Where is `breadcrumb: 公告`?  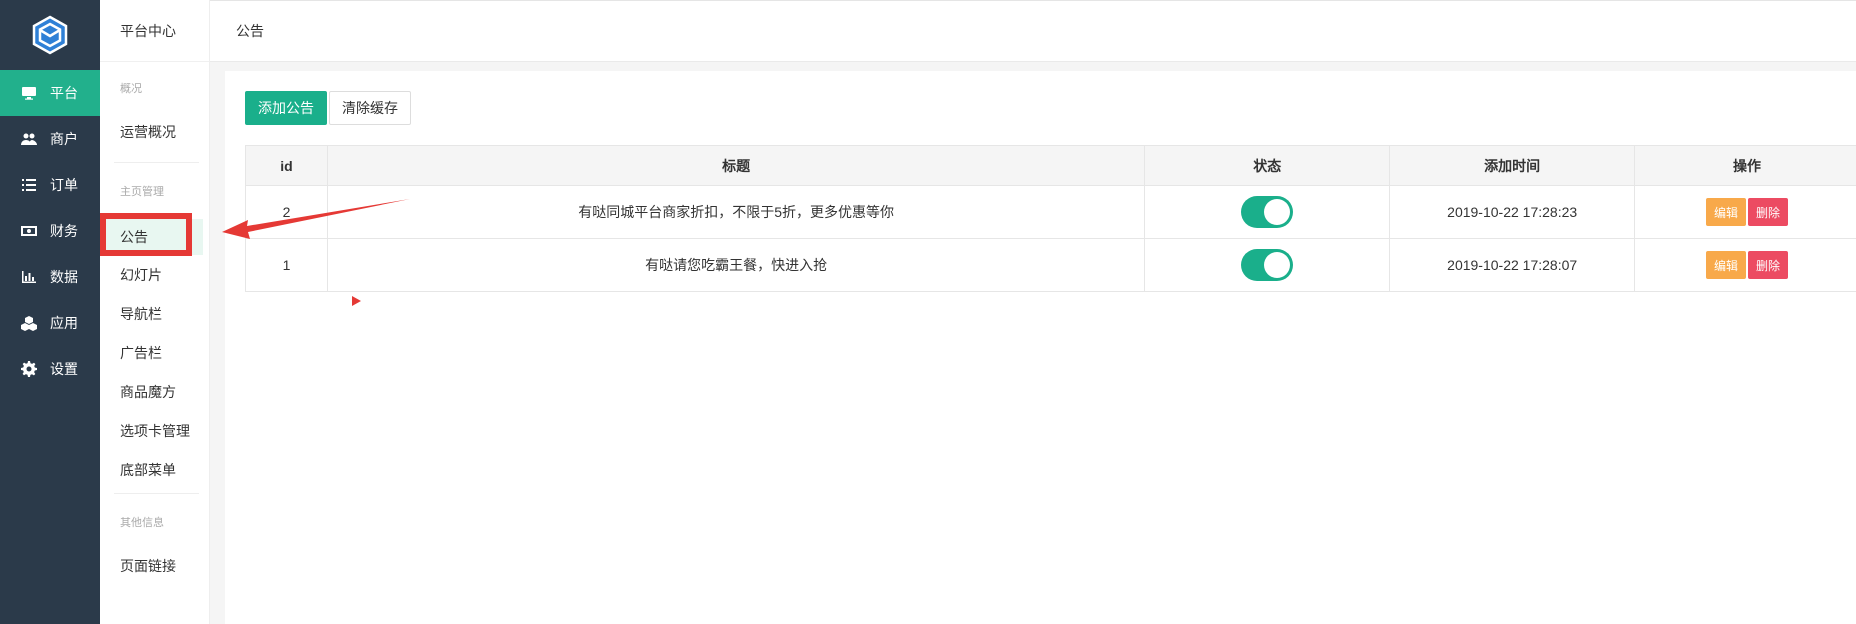
breadcrumb: 公告 is located at coordinates (1033, 31).